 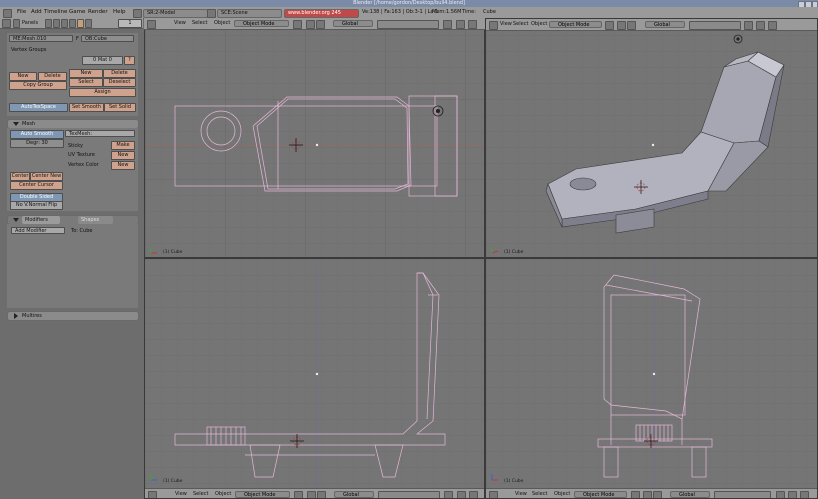 I want to click on vertex-color-new-button: New, so click(x=123, y=165).